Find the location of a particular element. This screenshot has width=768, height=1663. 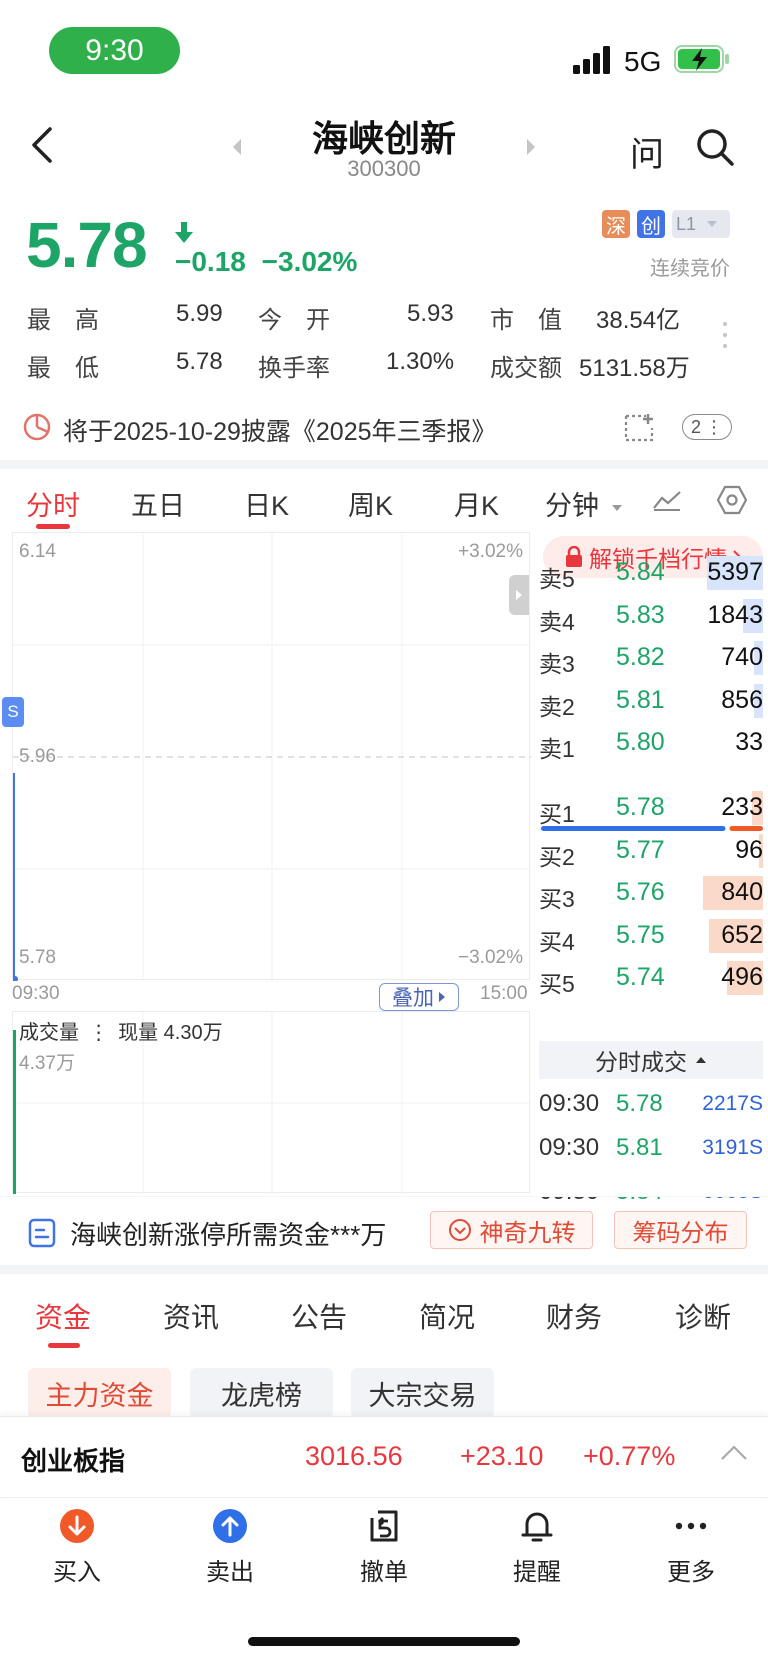

tab-financials: 财务 is located at coordinates (574, 1316).